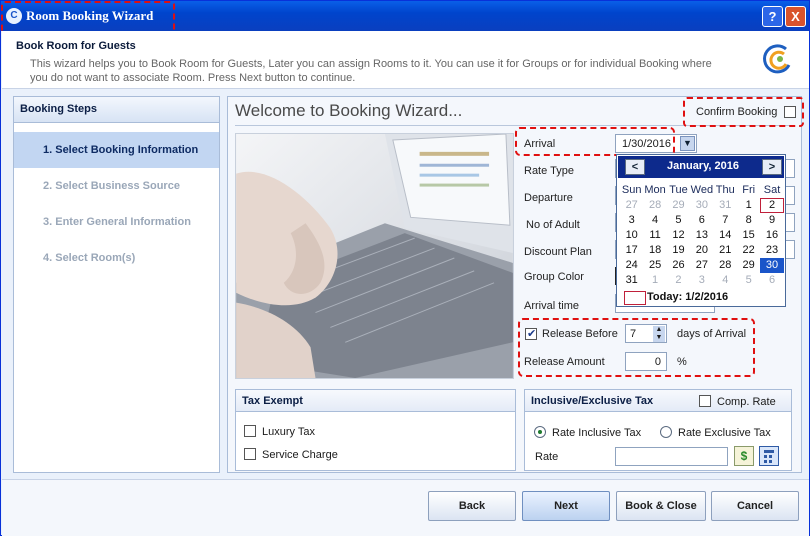 This screenshot has height=536, width=810. I want to click on luxury-tax-checkbox, so click(250, 431).